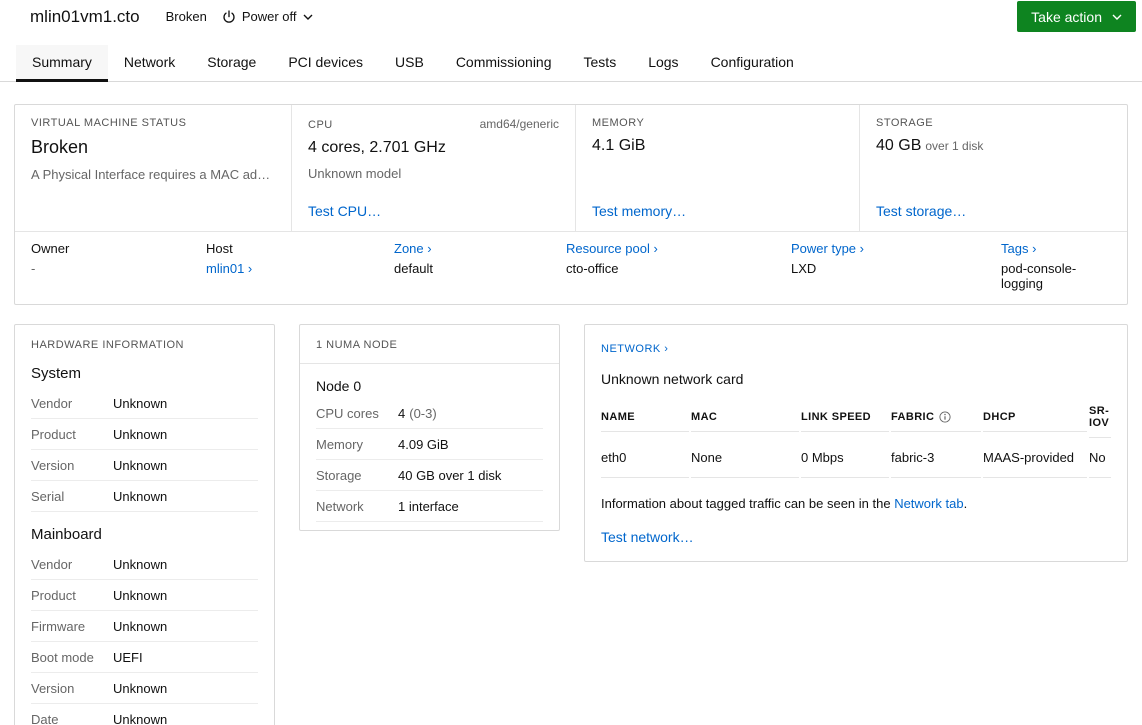 The height and width of the screenshot is (725, 1142). I want to click on power-type-meta: Power type › LXD, so click(896, 266).